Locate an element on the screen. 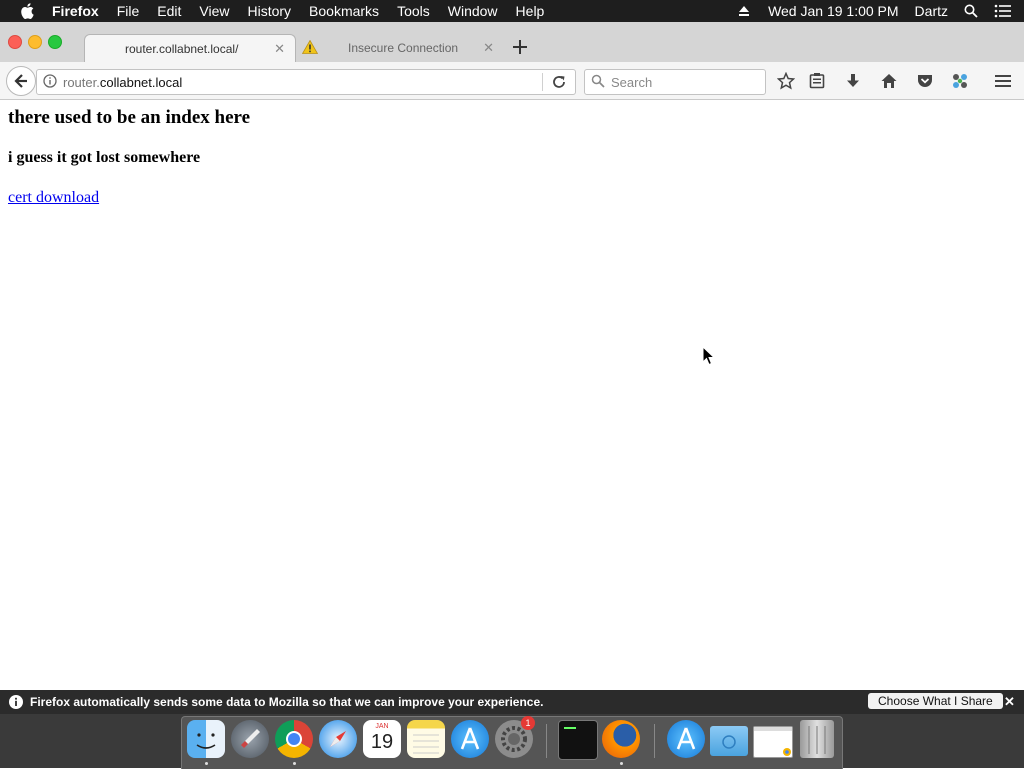  notes-icon is located at coordinates (426, 739).